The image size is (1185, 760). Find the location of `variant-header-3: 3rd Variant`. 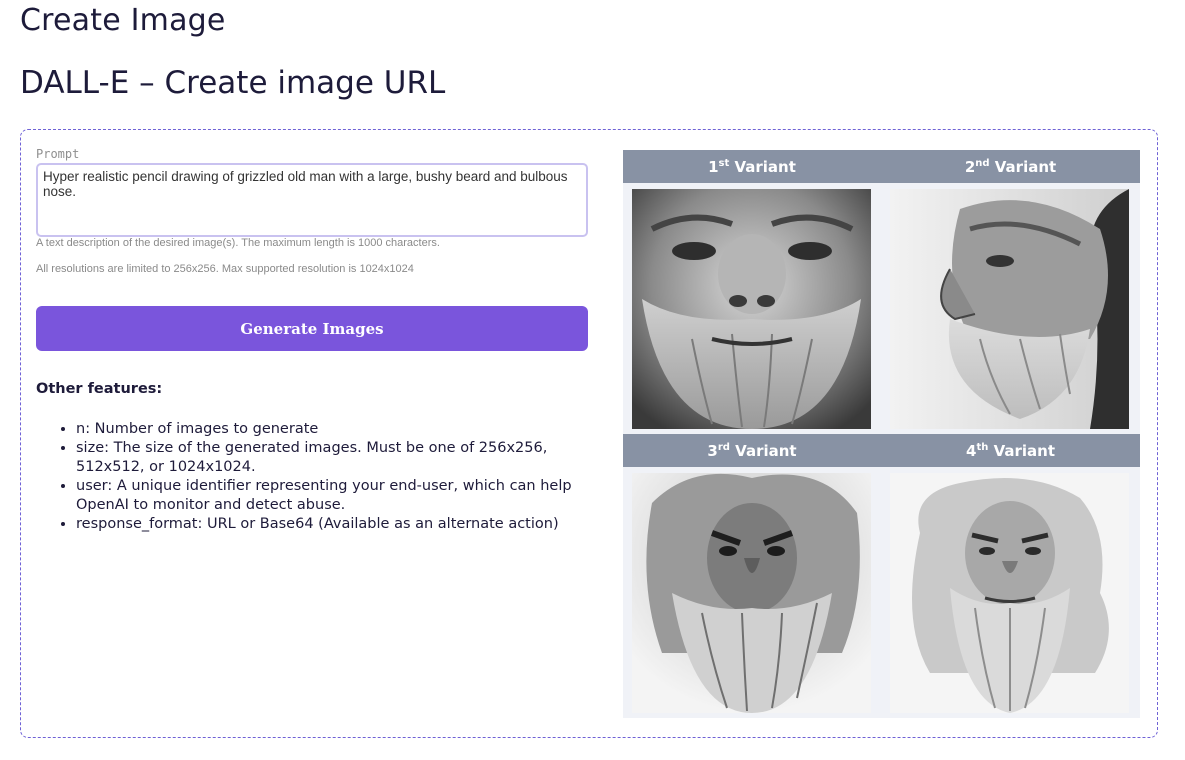

variant-header-3: 3rd Variant is located at coordinates (752, 450).